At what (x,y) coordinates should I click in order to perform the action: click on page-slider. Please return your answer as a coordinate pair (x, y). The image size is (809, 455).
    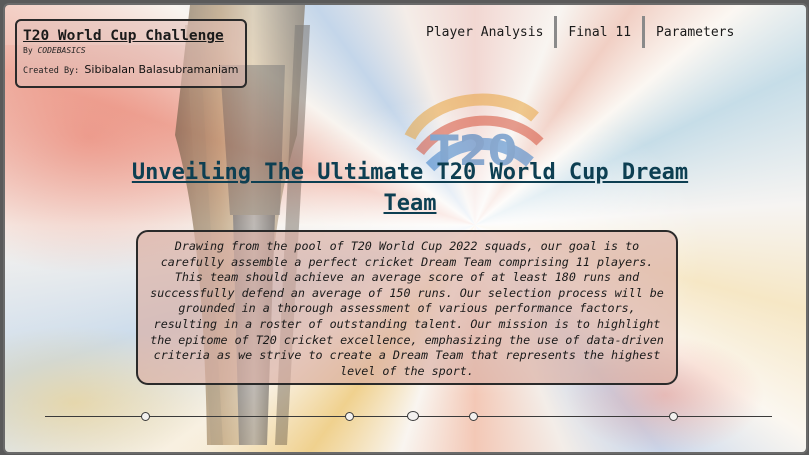
    Looking at the image, I should click on (408, 417).